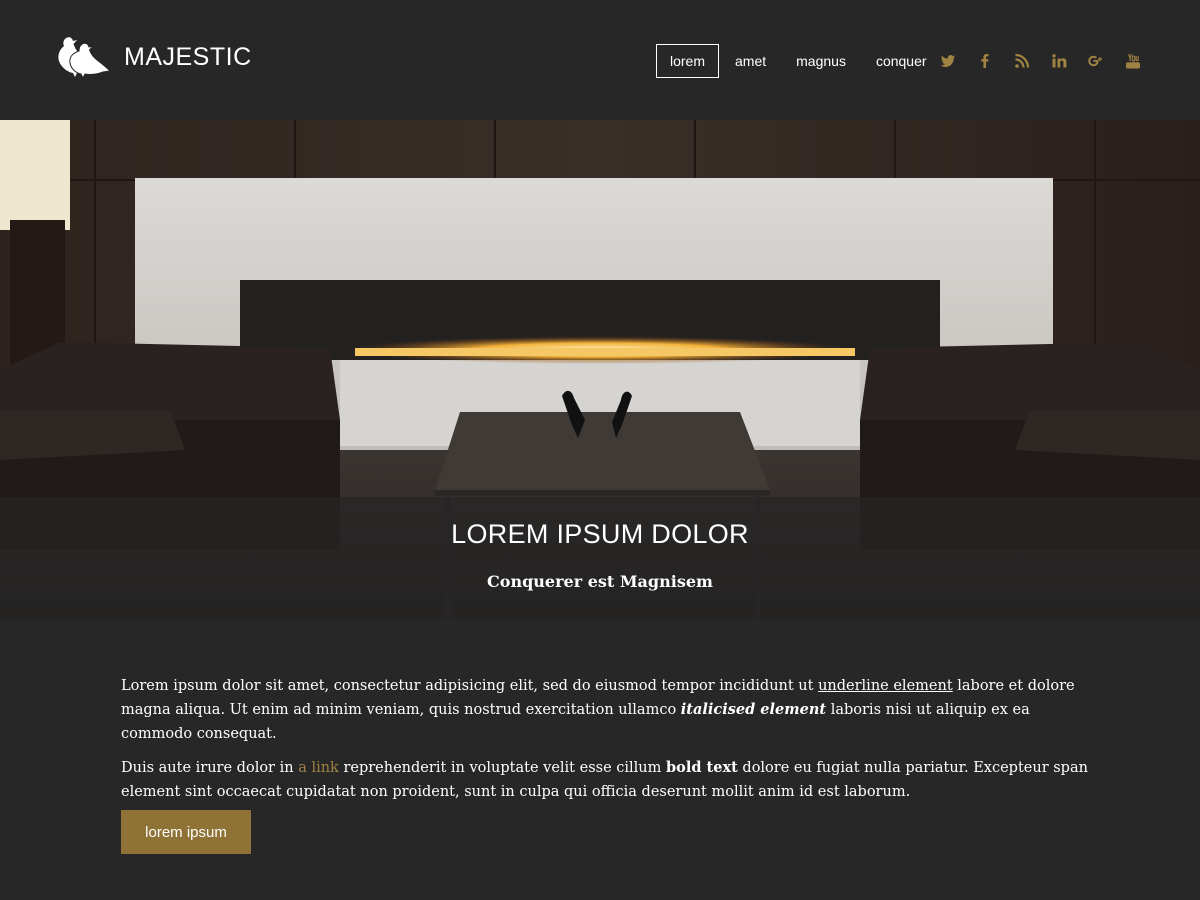 Image resolution: width=1200 pixels, height=900 pixels. I want to click on main-nav: lorem amet magnus conquer, so click(799, 61).